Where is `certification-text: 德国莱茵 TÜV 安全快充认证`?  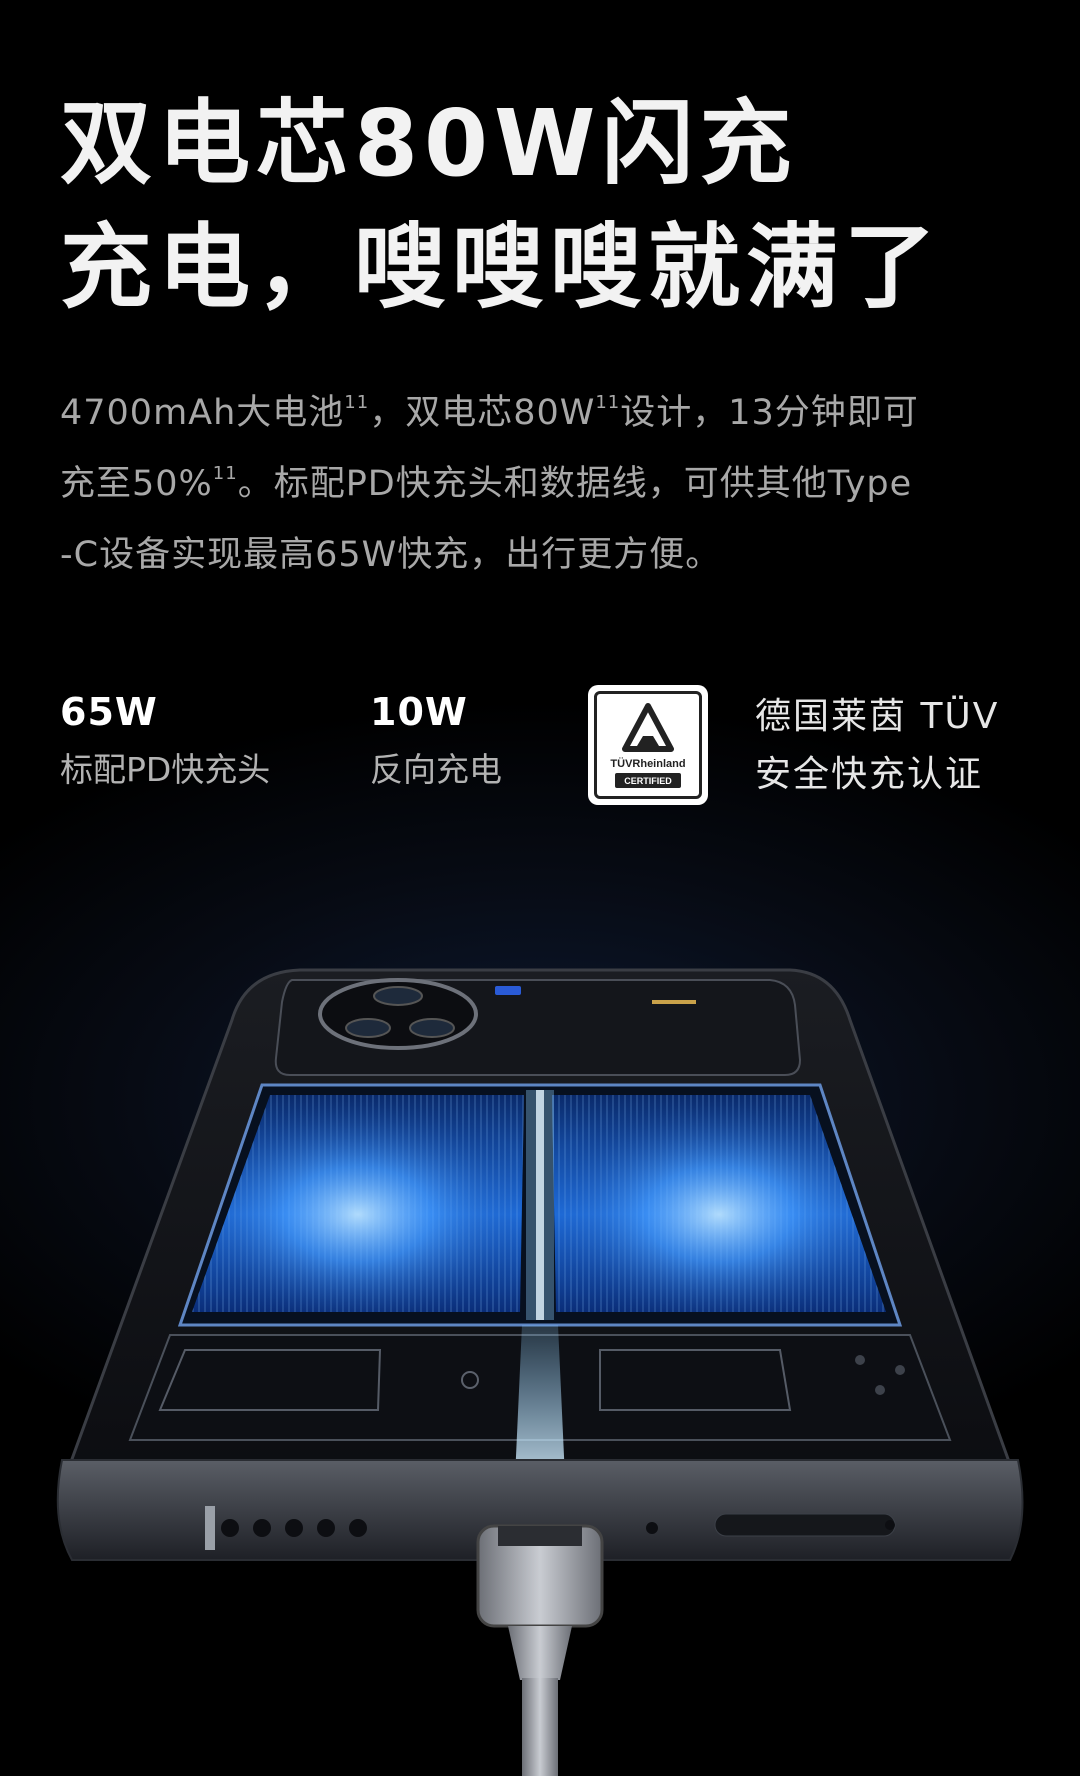 certification-text: 德国莱茵 TÜV 安全快充认证 is located at coordinates (877, 746).